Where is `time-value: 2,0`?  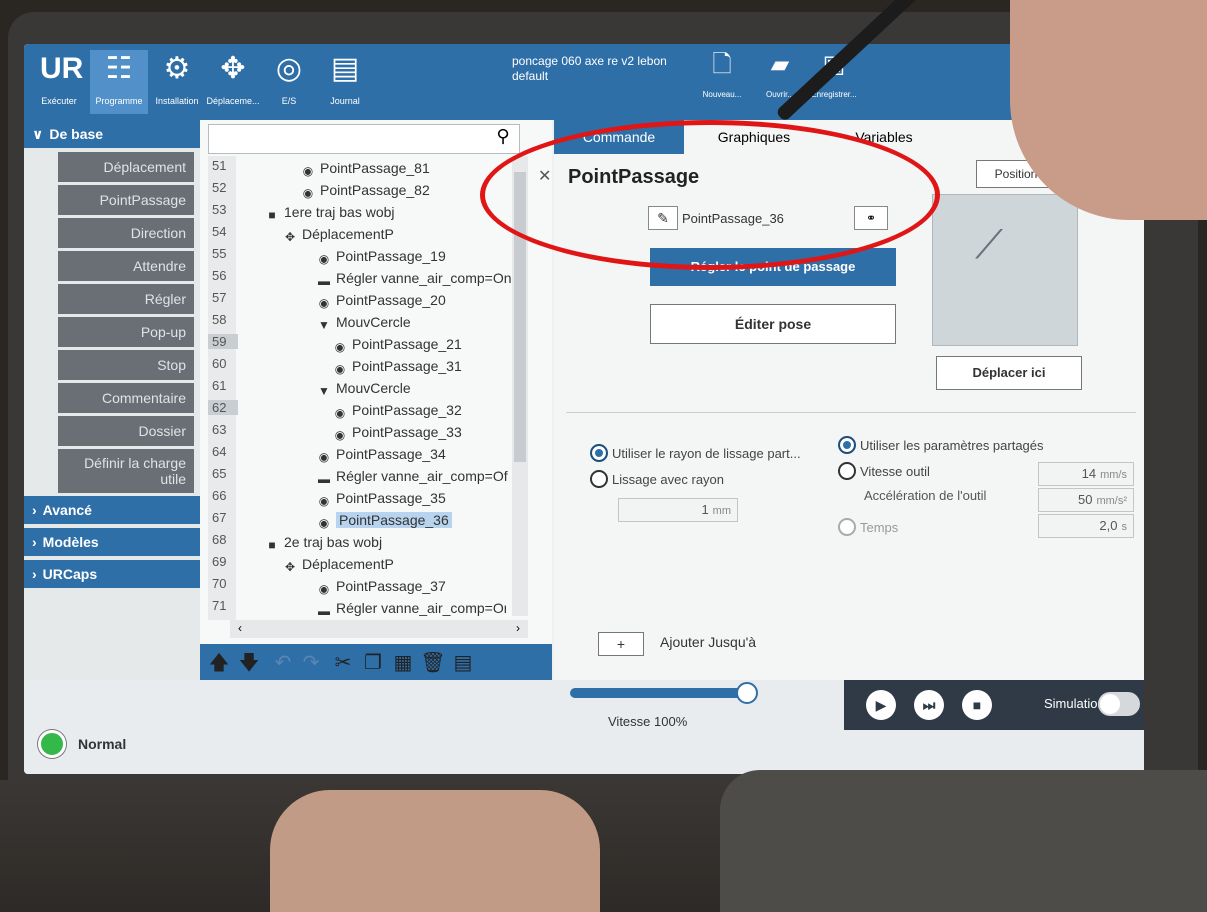 time-value: 2,0 is located at coordinates (1108, 525).